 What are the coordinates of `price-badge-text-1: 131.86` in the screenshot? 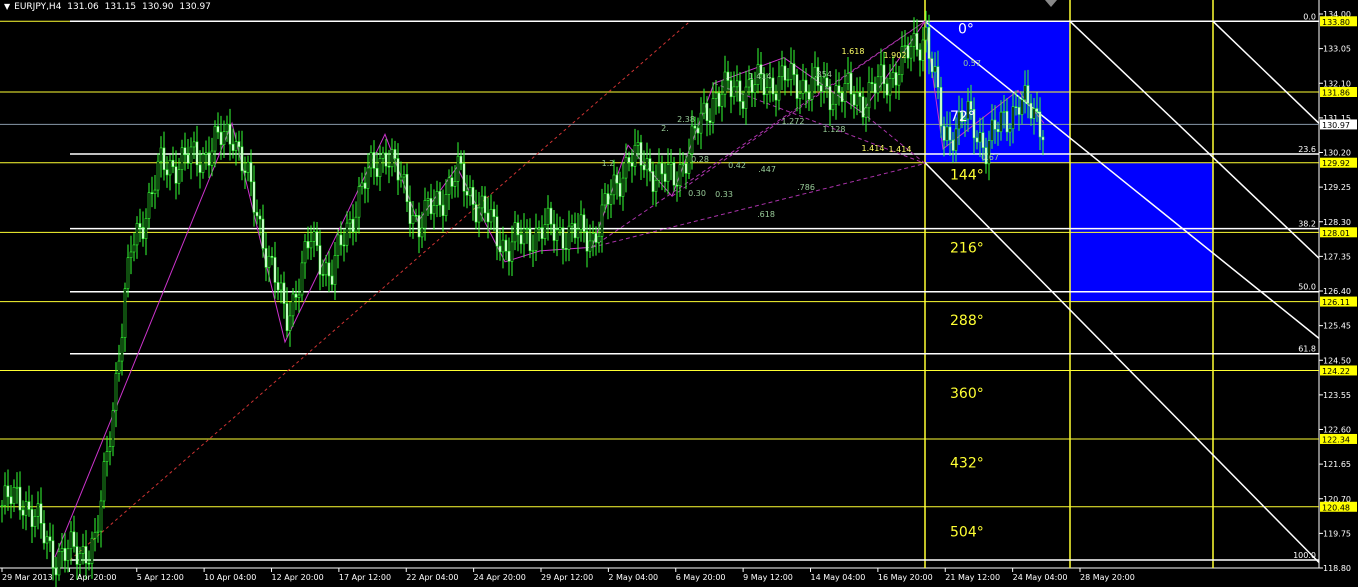 It's located at (1336, 92).